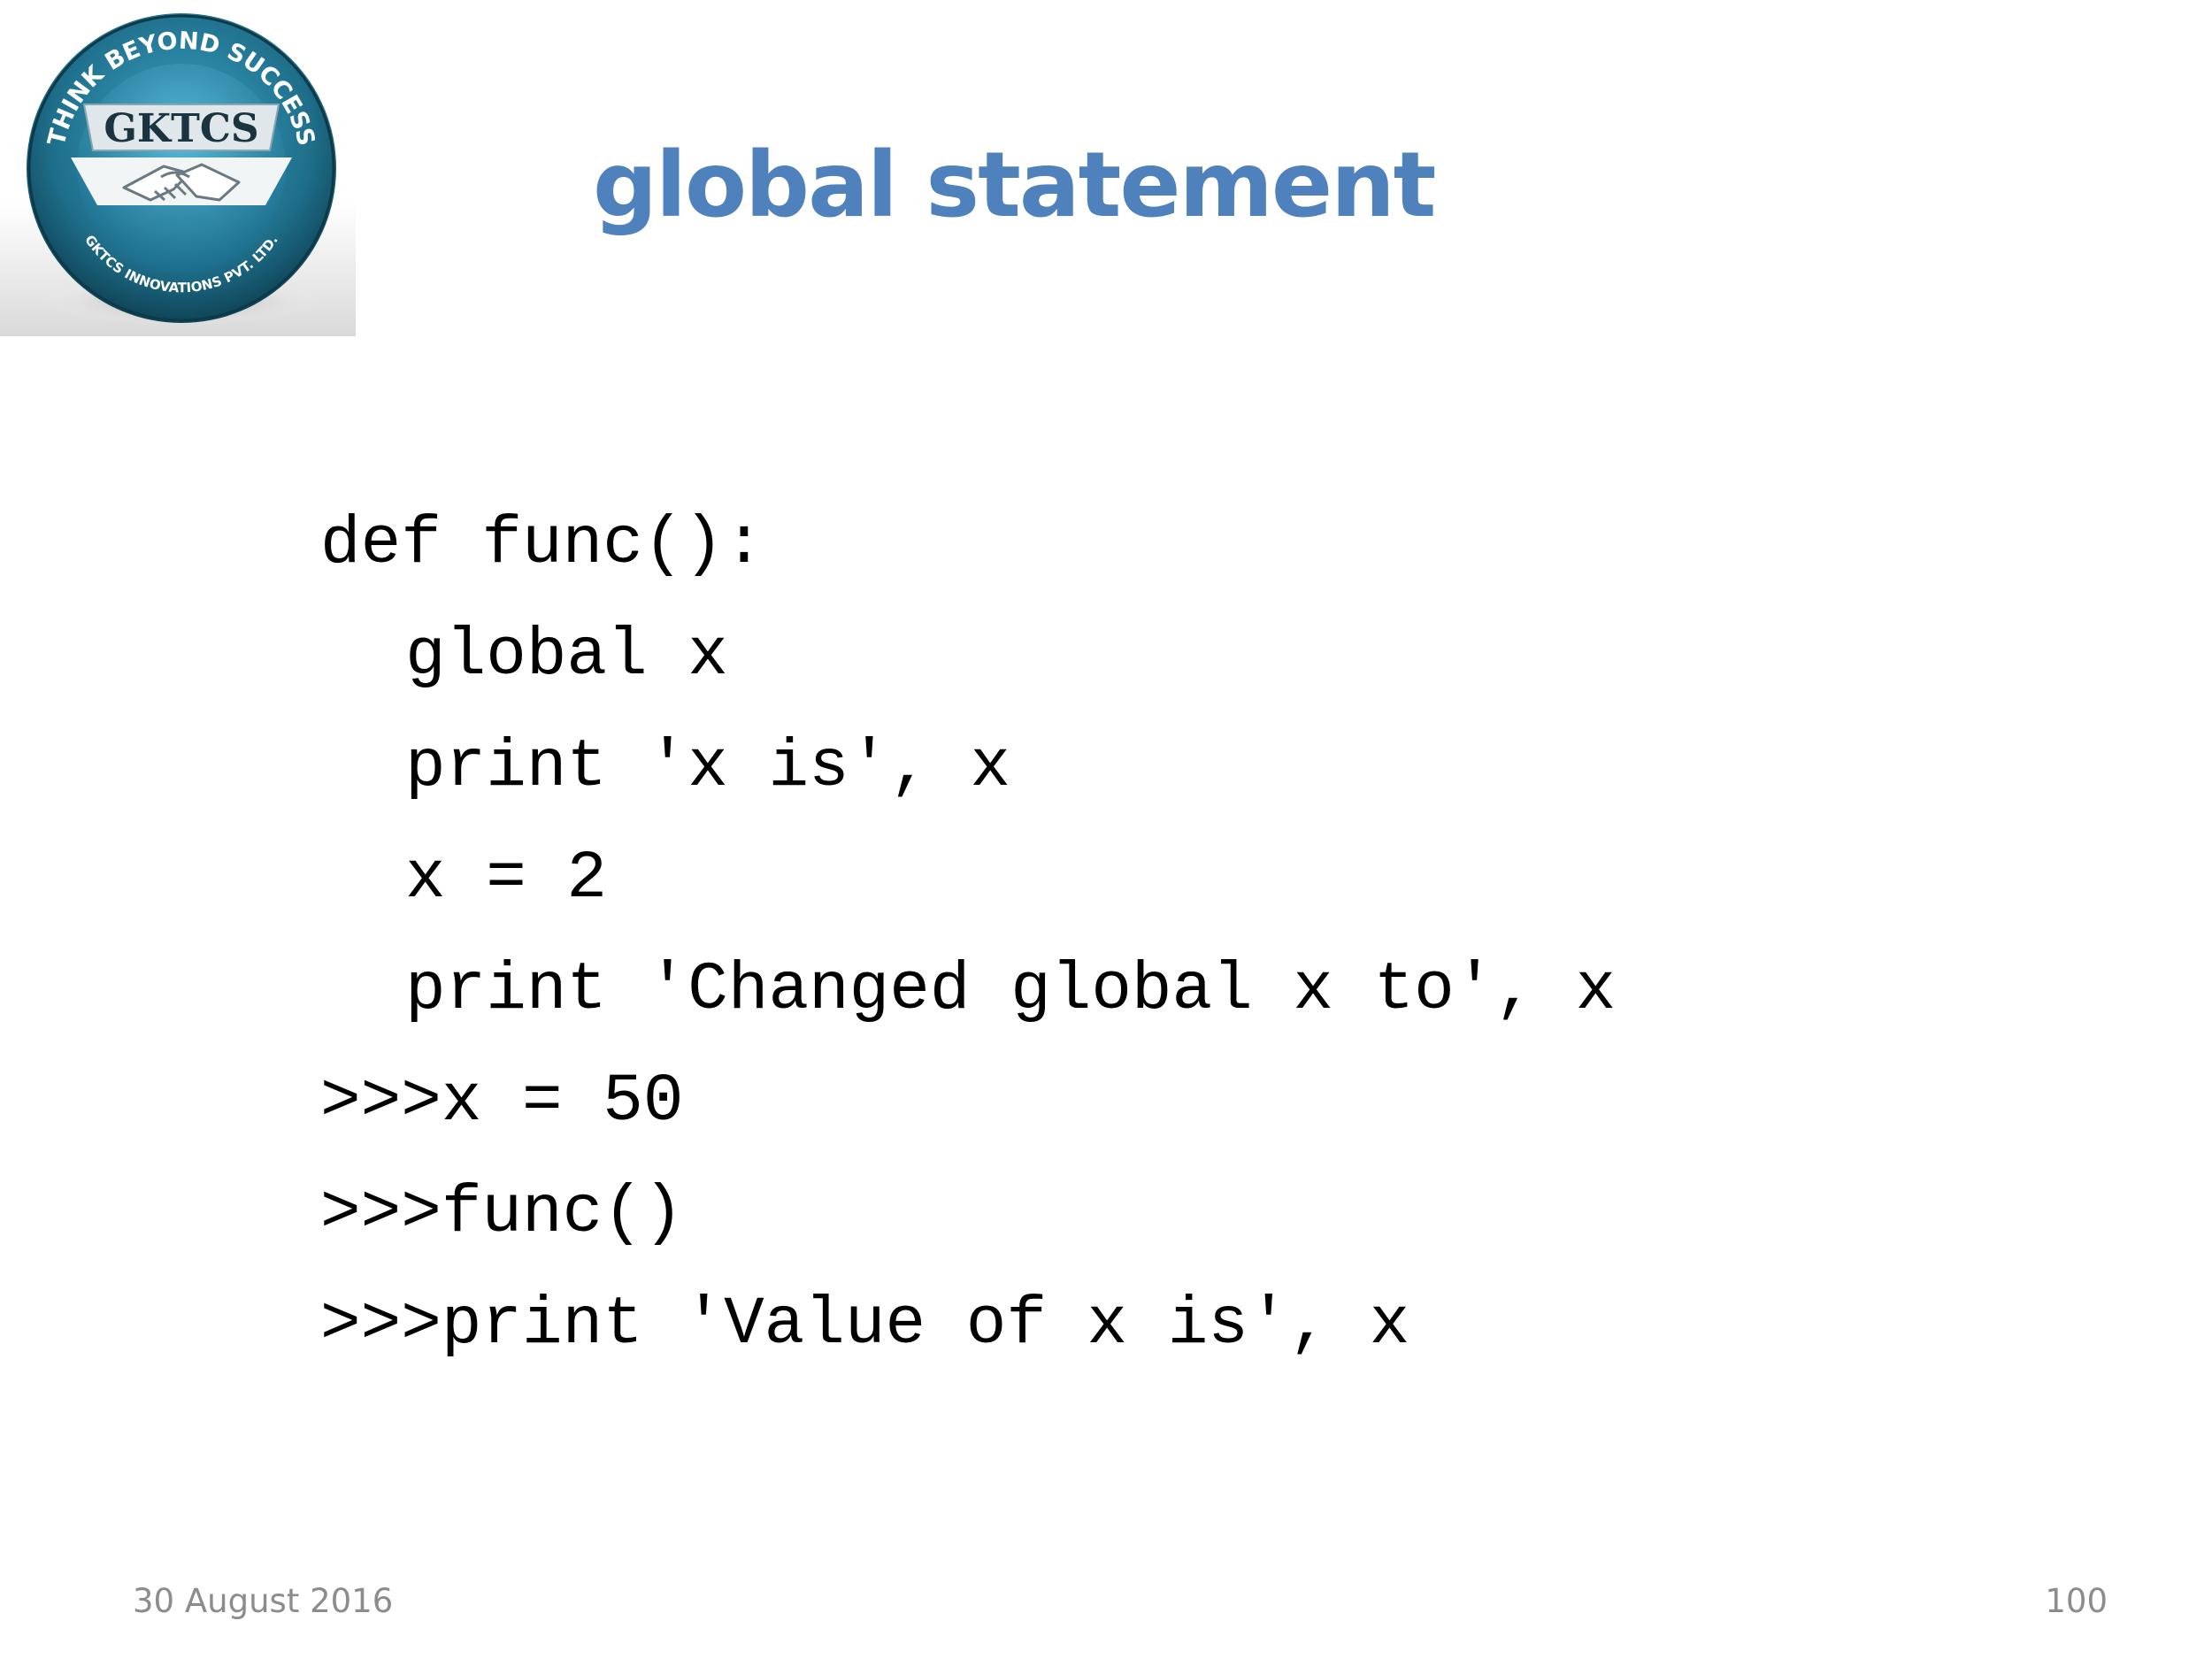  I want to click on code-line: print 'x is', x, so click(708, 767).